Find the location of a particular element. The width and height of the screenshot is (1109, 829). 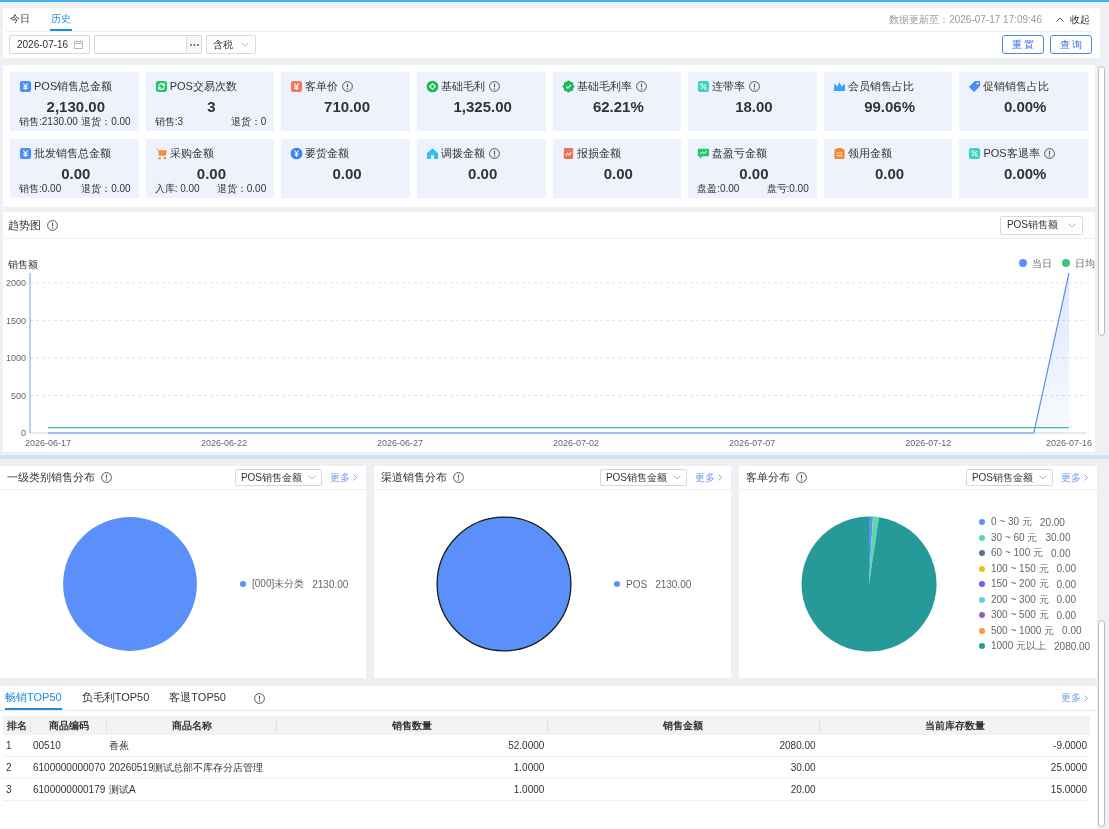

reset-button: 重 置 is located at coordinates (1023, 44).